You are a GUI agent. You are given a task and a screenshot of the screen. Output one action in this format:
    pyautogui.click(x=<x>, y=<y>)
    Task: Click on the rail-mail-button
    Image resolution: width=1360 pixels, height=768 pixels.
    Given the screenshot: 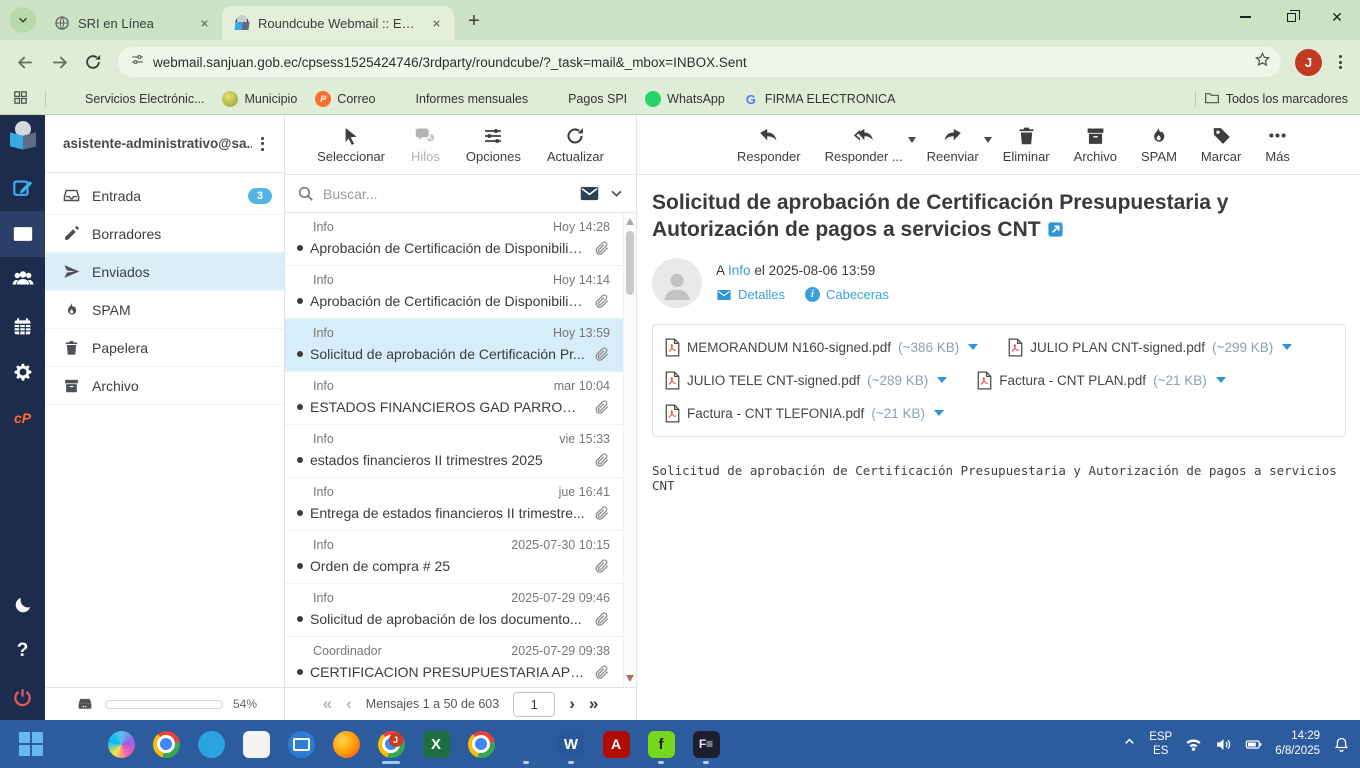 What is the action you would take?
    pyautogui.click(x=22, y=234)
    